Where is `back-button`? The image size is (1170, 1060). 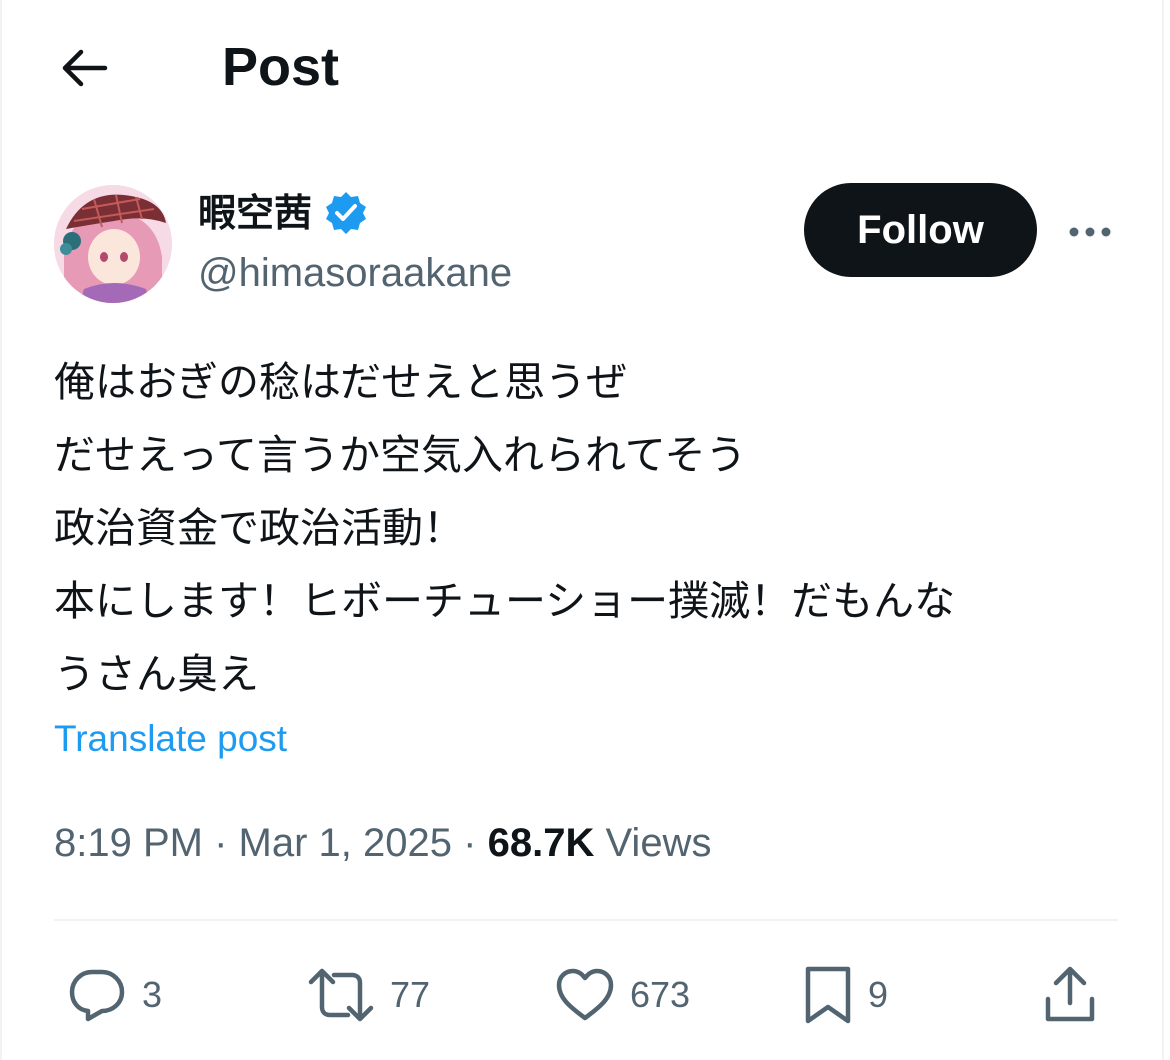 back-button is located at coordinates (84, 68).